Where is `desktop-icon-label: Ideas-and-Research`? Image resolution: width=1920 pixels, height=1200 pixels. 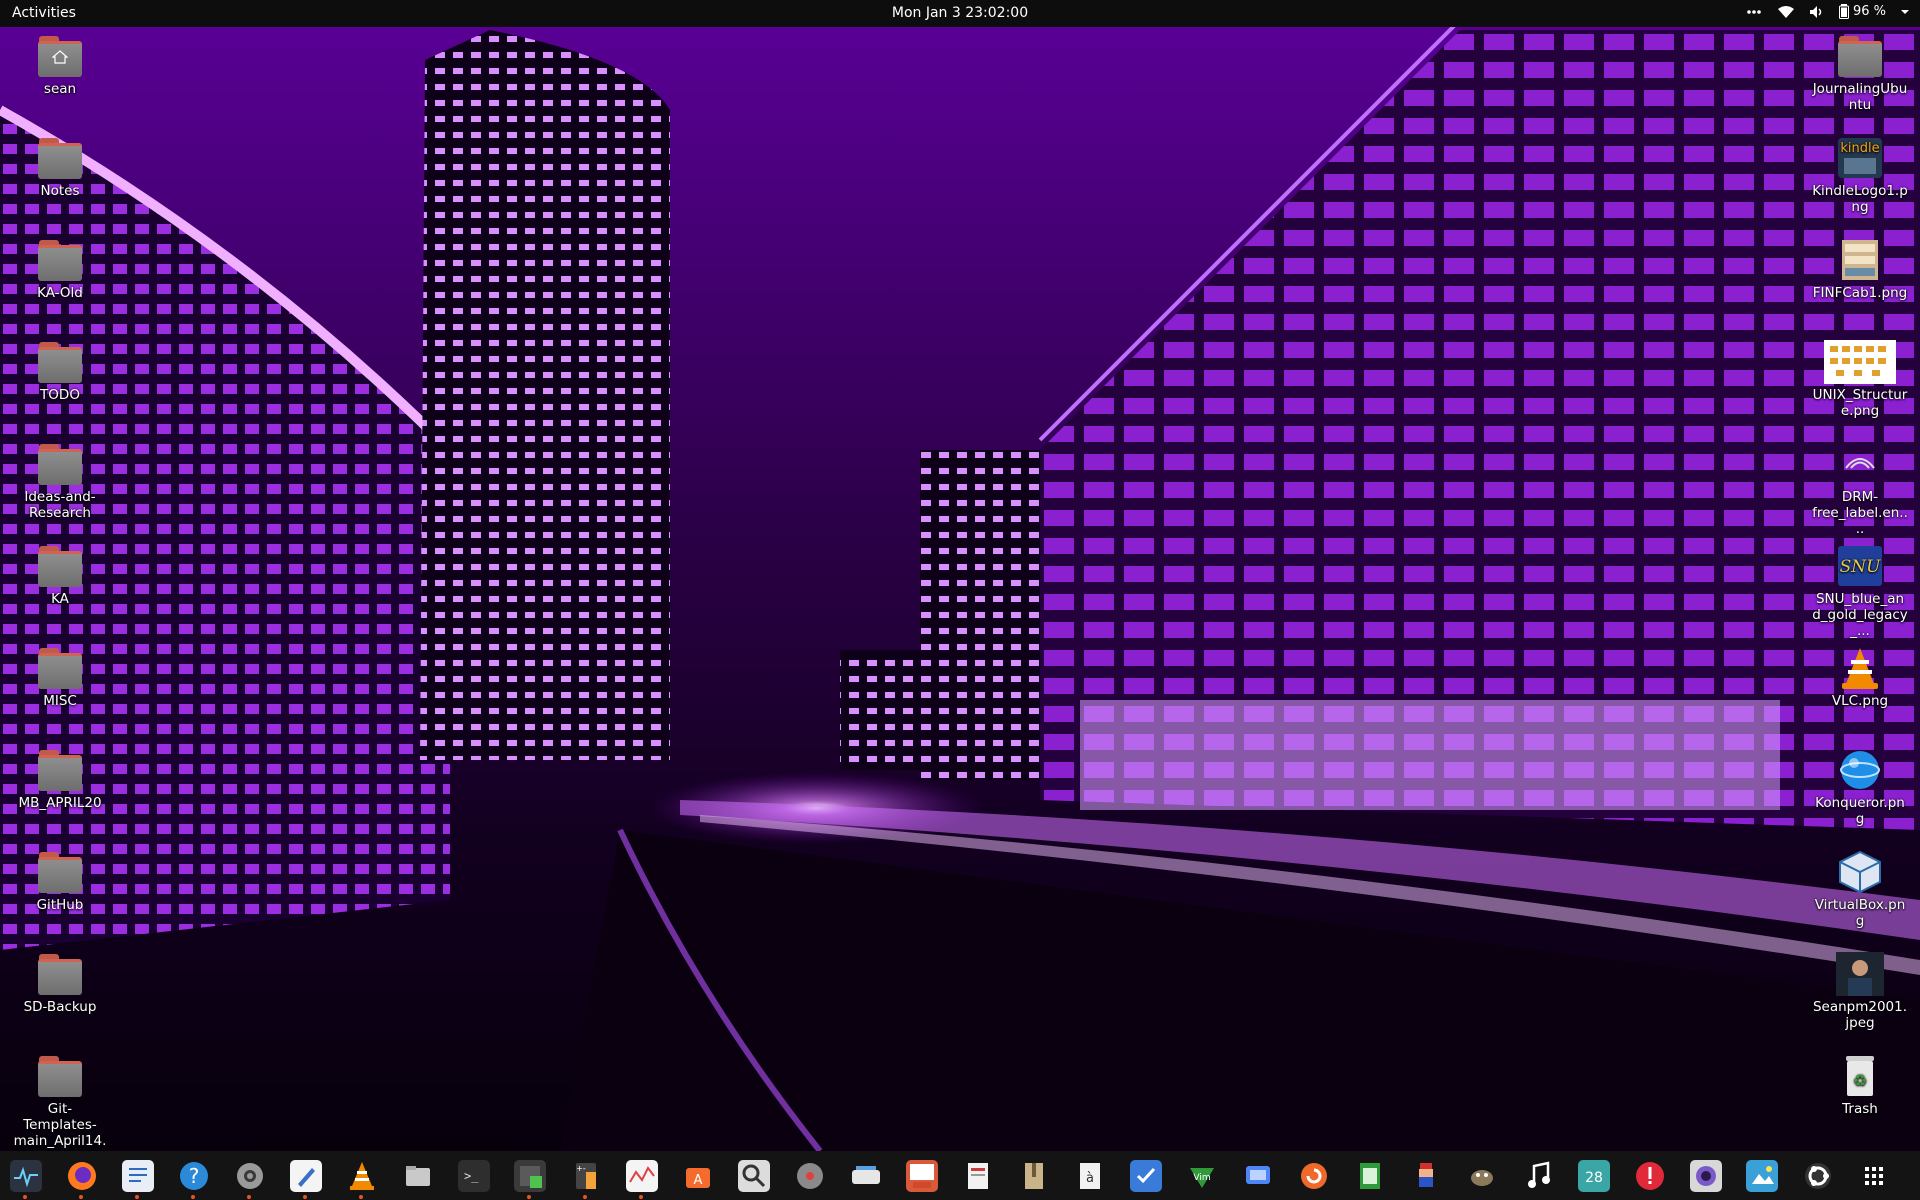 desktop-icon-label: Ideas-and-Research is located at coordinates (60, 505).